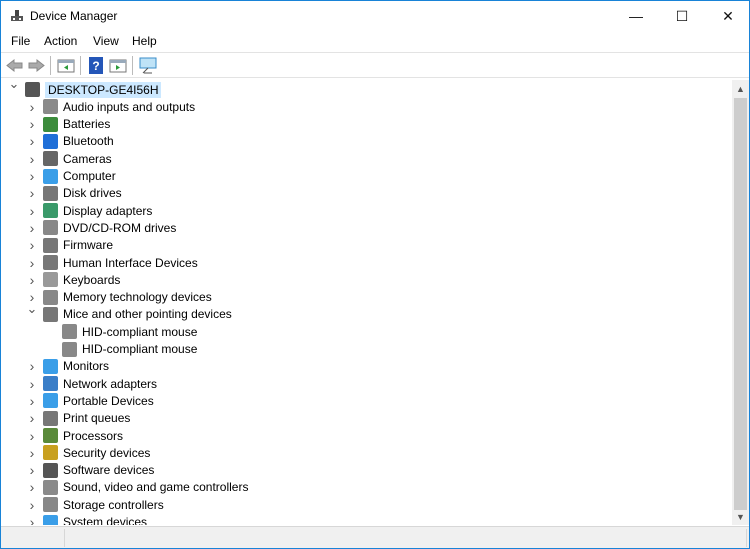  Describe the element at coordinates (87, 124) in the screenshot. I see `tree-item-label: Batteries` at that location.